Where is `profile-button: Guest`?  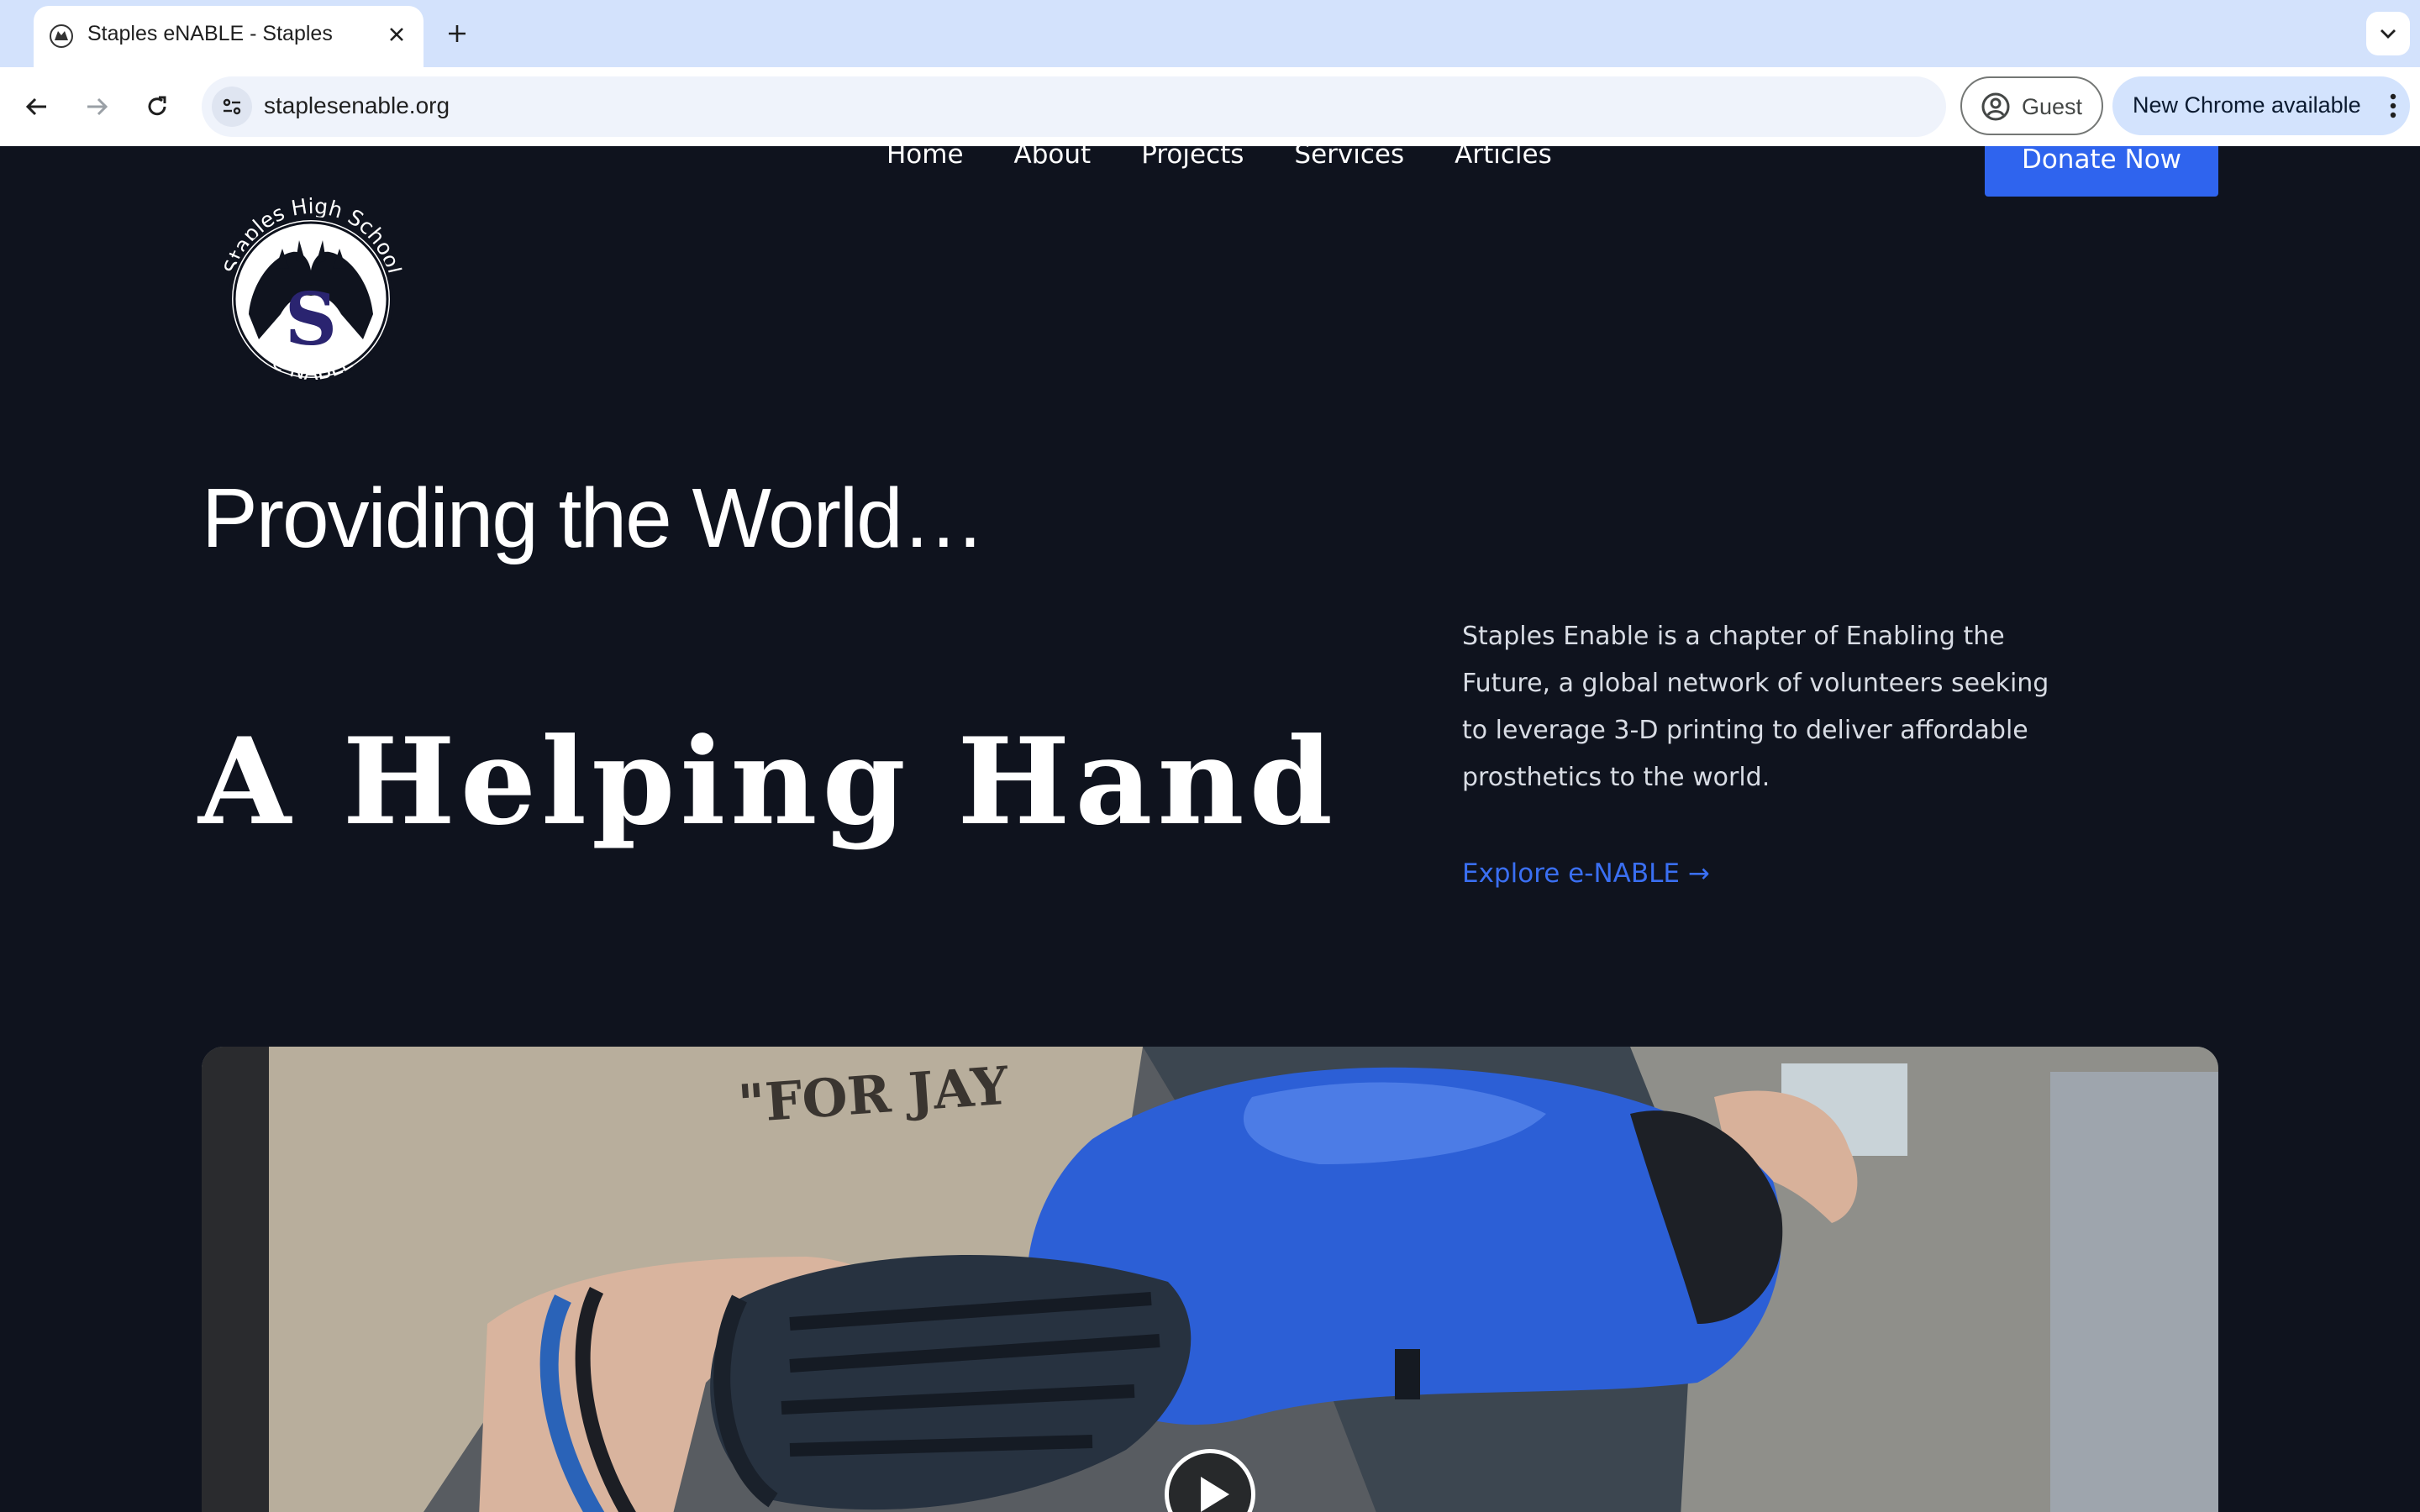
profile-button: Guest is located at coordinates (2032, 105).